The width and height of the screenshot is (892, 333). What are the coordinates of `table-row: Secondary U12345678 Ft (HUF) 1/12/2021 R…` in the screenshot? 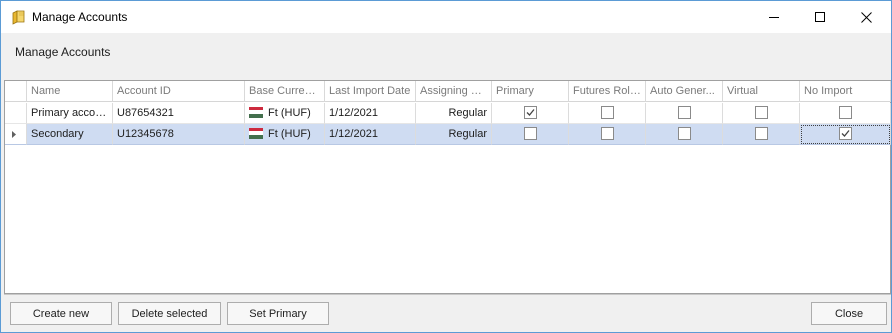 It's located at (448, 134).